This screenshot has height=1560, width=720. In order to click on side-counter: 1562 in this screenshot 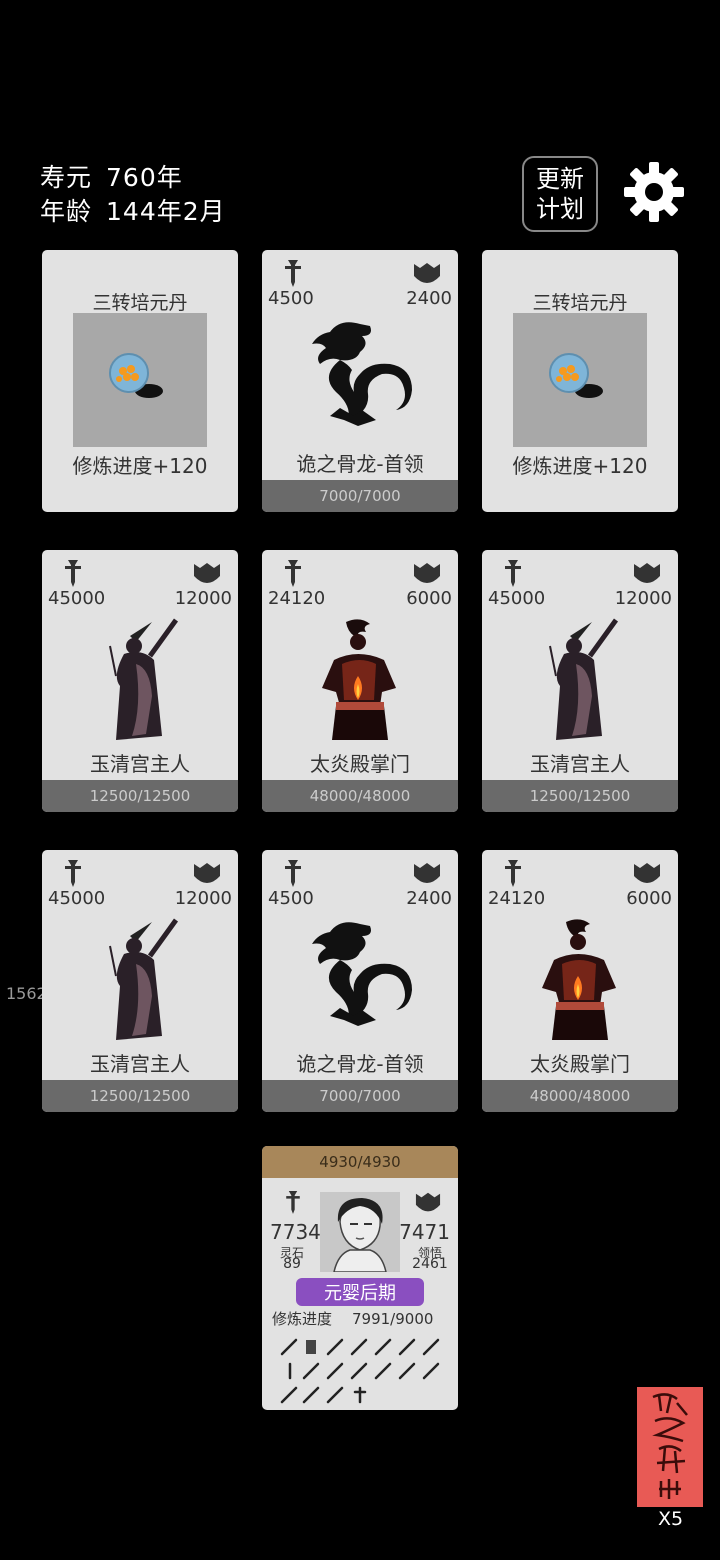, I will do `click(26, 993)`.